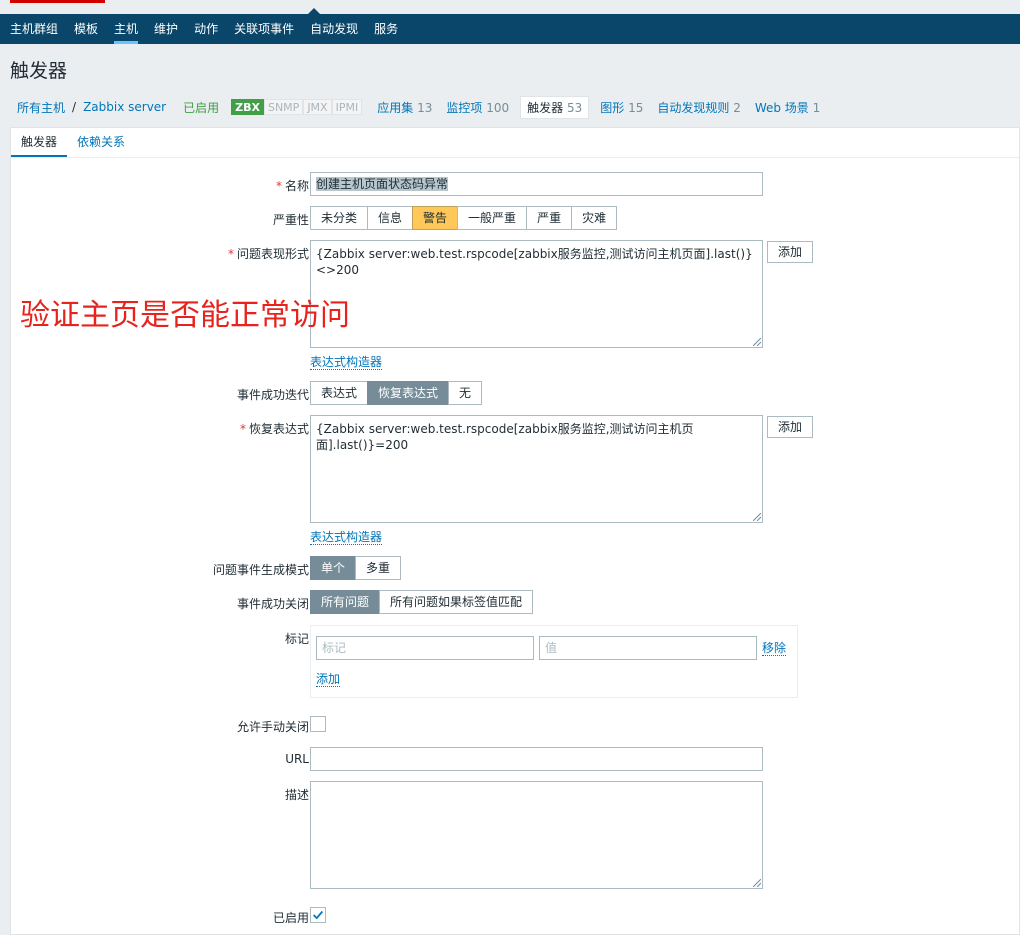 This screenshot has height=935, width=1020. What do you see at coordinates (57, 1) in the screenshot?
I see `top-accent-line` at bounding box center [57, 1].